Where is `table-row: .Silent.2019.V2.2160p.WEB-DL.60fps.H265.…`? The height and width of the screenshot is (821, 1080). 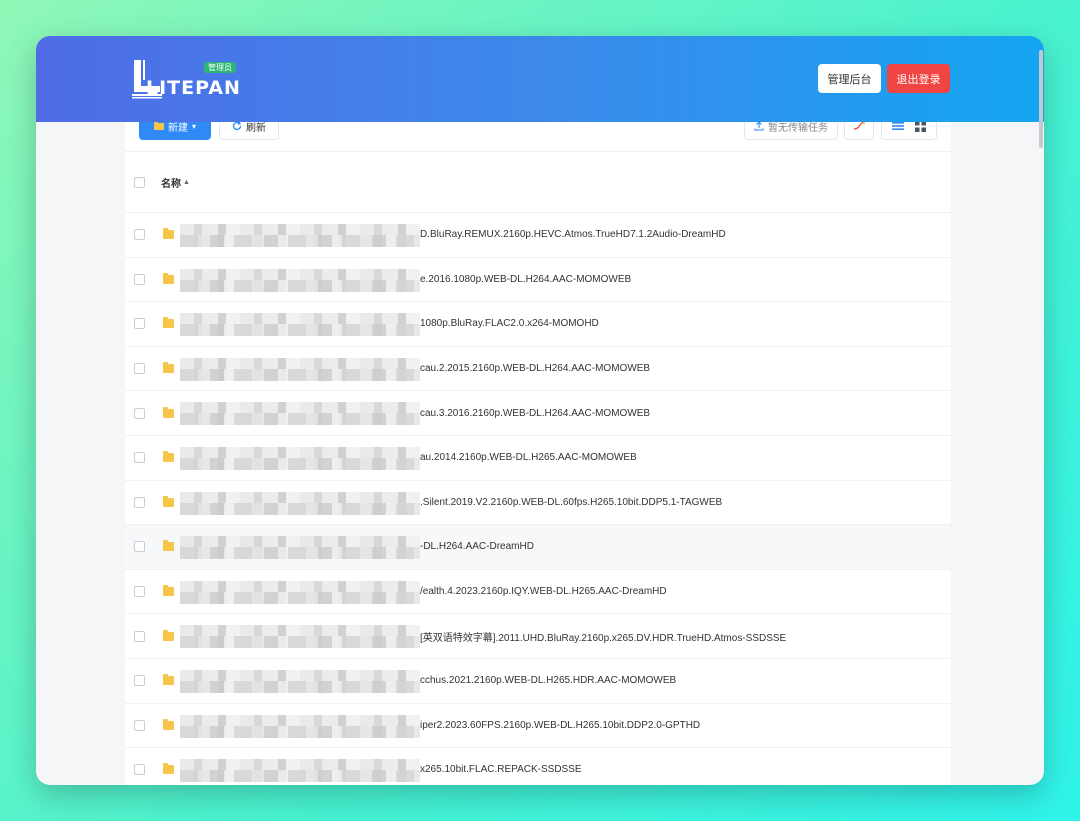
table-row: .Silent.2019.V2.2160p.WEB-DL.60fps.H265.… is located at coordinates (538, 503).